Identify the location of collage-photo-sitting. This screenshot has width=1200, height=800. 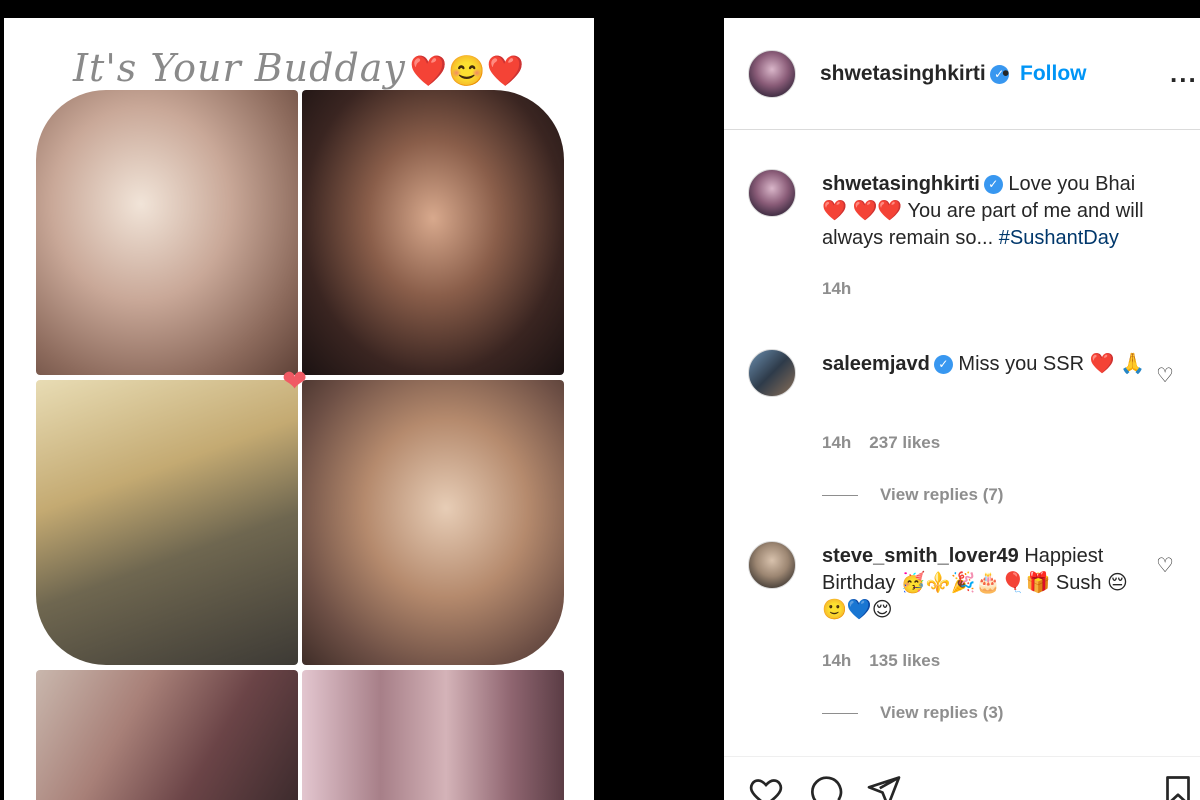
(433, 522).